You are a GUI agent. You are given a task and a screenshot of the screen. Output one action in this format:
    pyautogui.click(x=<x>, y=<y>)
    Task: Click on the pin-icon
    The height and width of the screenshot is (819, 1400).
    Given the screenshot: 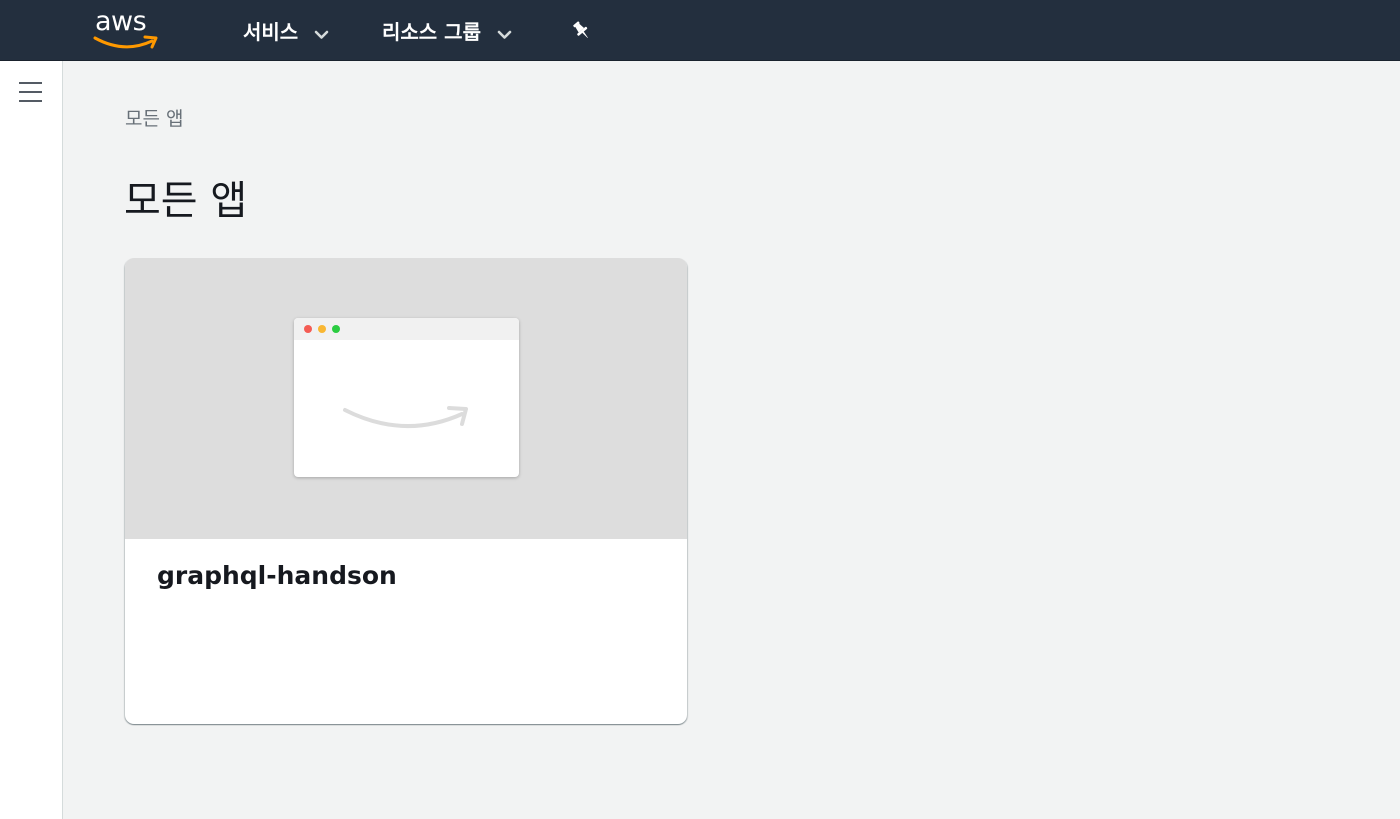 What is the action you would take?
    pyautogui.click(x=582, y=31)
    